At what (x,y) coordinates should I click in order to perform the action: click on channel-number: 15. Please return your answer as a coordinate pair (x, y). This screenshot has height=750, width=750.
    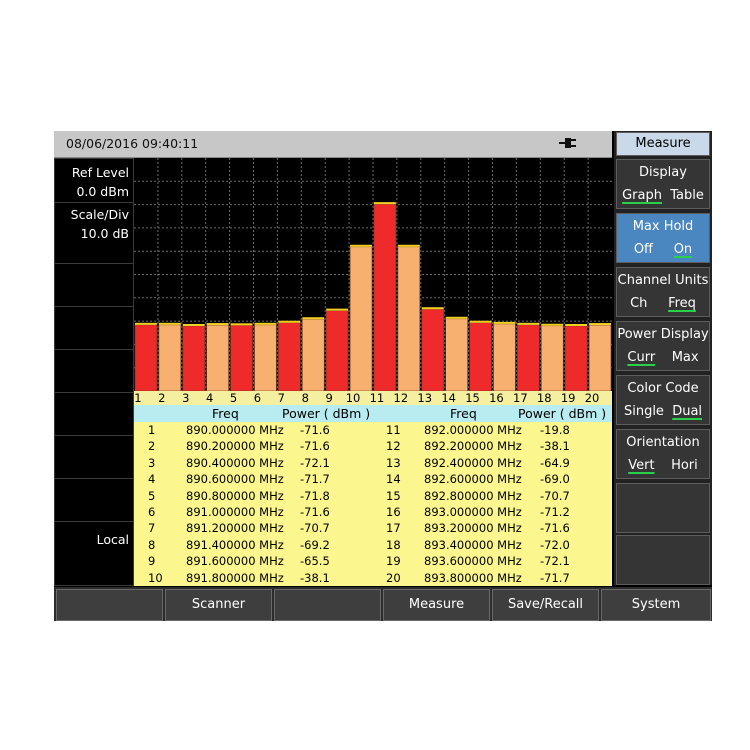
    Looking at the image, I should click on (393, 495).